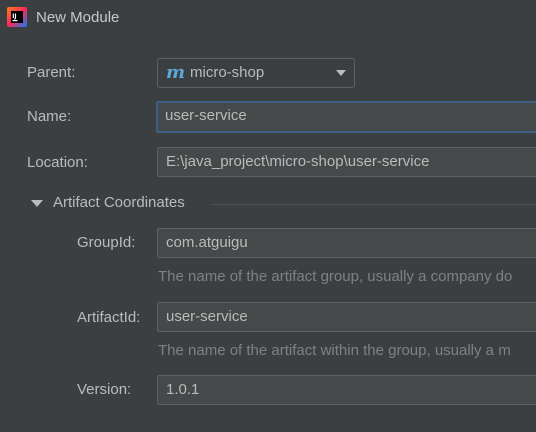 This screenshot has height=432, width=536. I want to click on version-label: Version:, so click(104, 389).